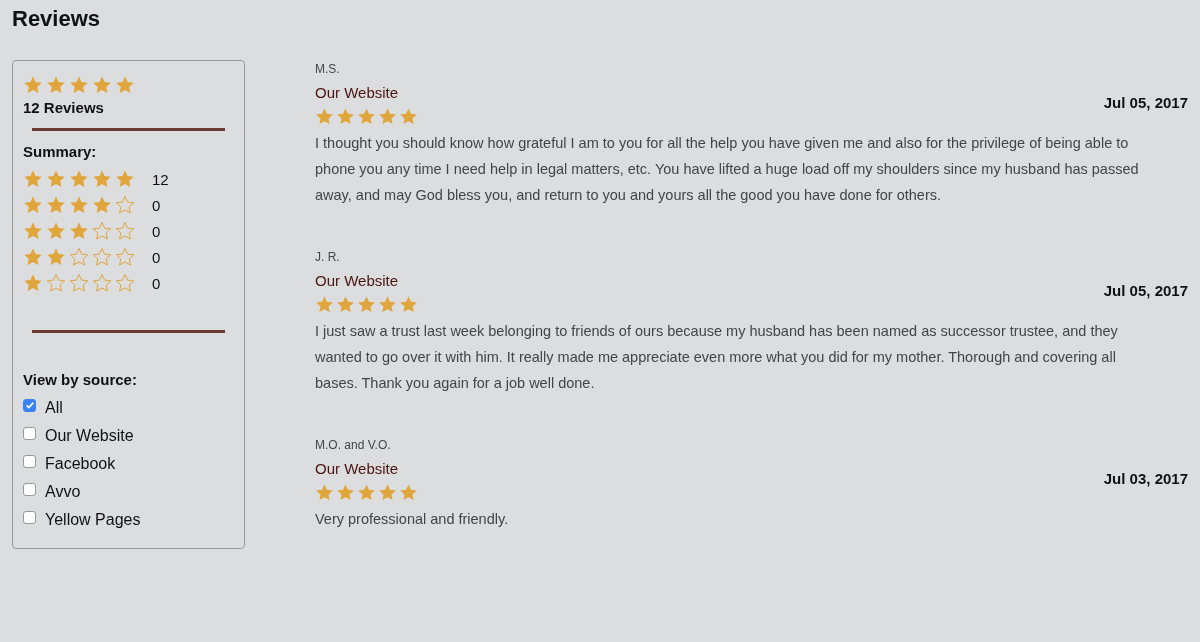  I want to click on review-text: I thought you should know how grateful I am to you for all the help you have given me and also for the privilege of being able to phone you any time I need help in legal matters, etc. You have lifted a huge load off my shoulders since my husband has passed away, and may God bless you, and return to you and yours all the good you have done for others., so click(727, 169).